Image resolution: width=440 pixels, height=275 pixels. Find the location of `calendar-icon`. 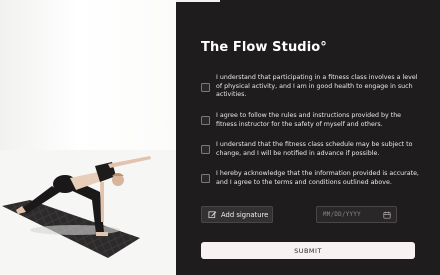

calendar-icon is located at coordinates (387, 215).